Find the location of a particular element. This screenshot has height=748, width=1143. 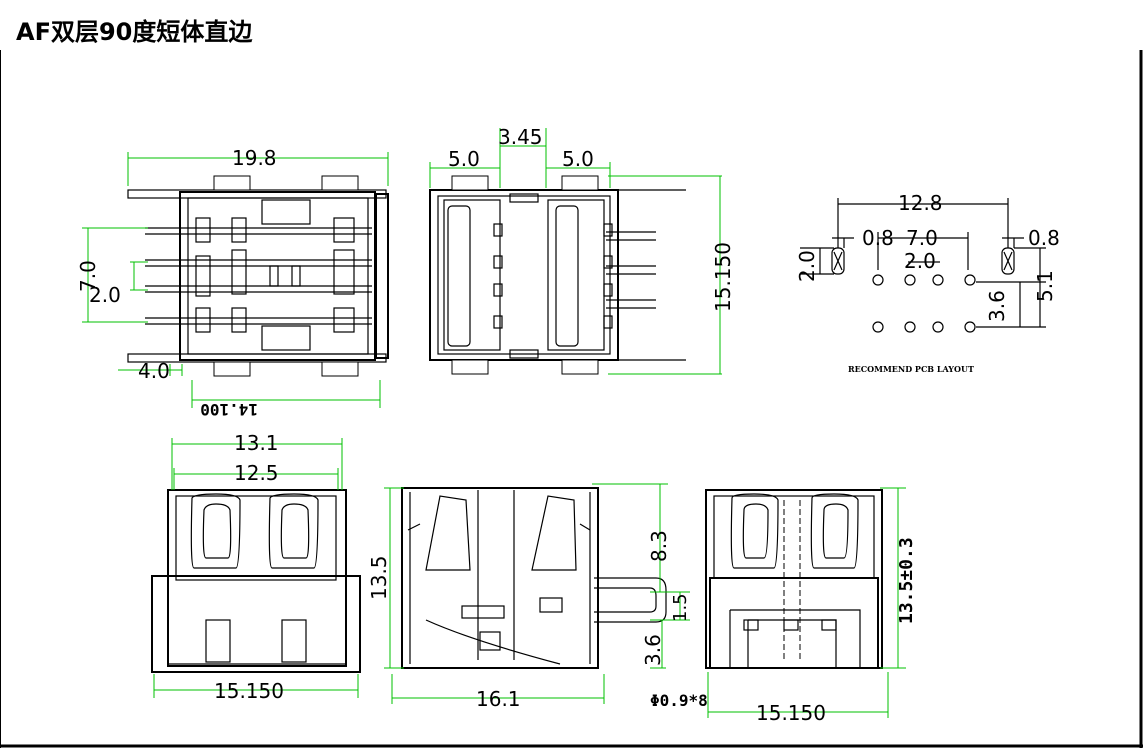

dim-top-body-depth: 14.100 is located at coordinates (229, 409).